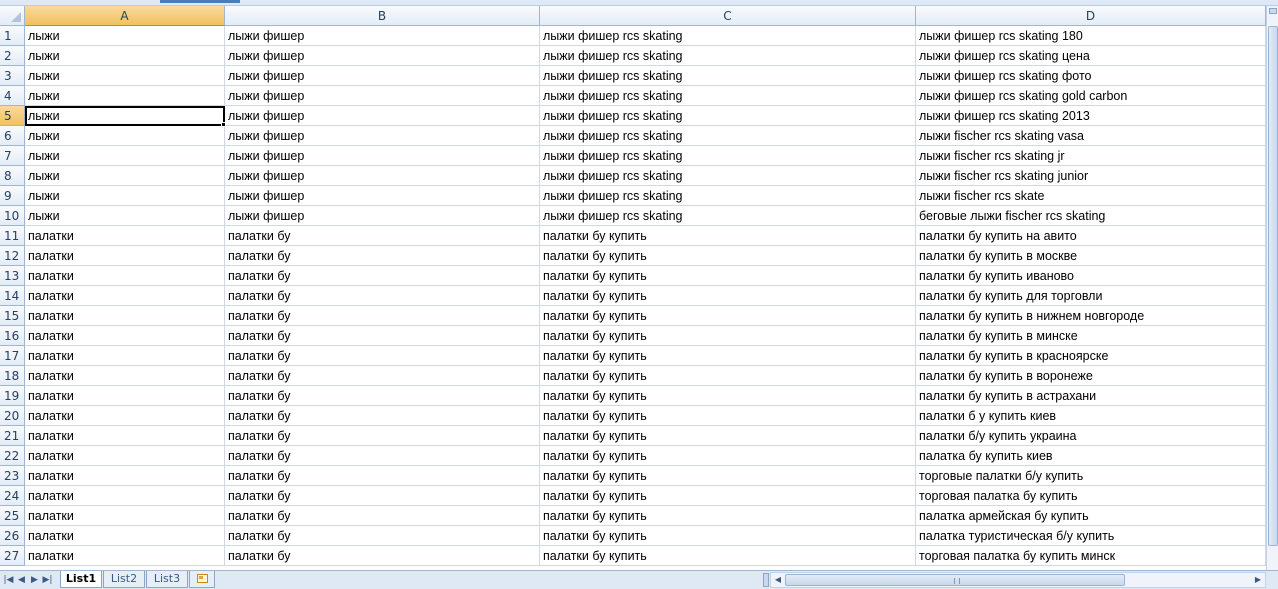  Describe the element at coordinates (12, 376) in the screenshot. I see `row-header: 18` at that location.